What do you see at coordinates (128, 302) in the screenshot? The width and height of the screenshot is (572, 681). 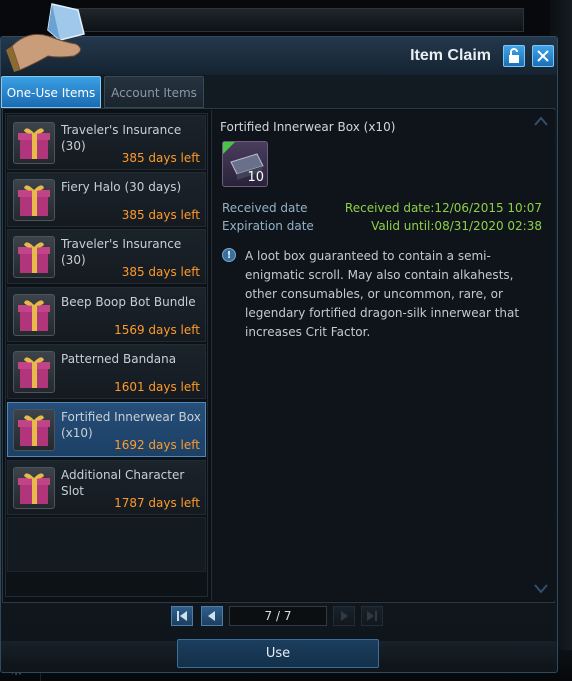 I see `item-name: Beep Boop Bot Bundle` at bounding box center [128, 302].